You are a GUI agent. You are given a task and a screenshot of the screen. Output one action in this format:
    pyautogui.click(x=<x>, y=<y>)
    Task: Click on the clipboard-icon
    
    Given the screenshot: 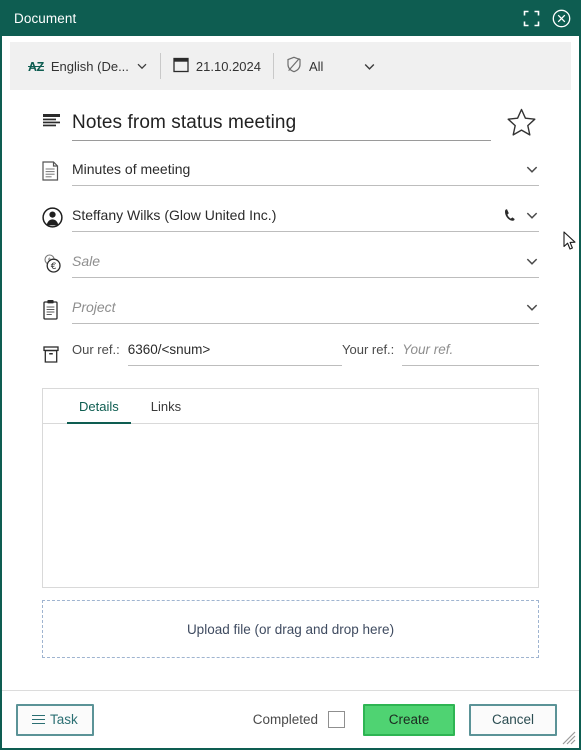 What is the action you would take?
    pyautogui.click(x=57, y=307)
    